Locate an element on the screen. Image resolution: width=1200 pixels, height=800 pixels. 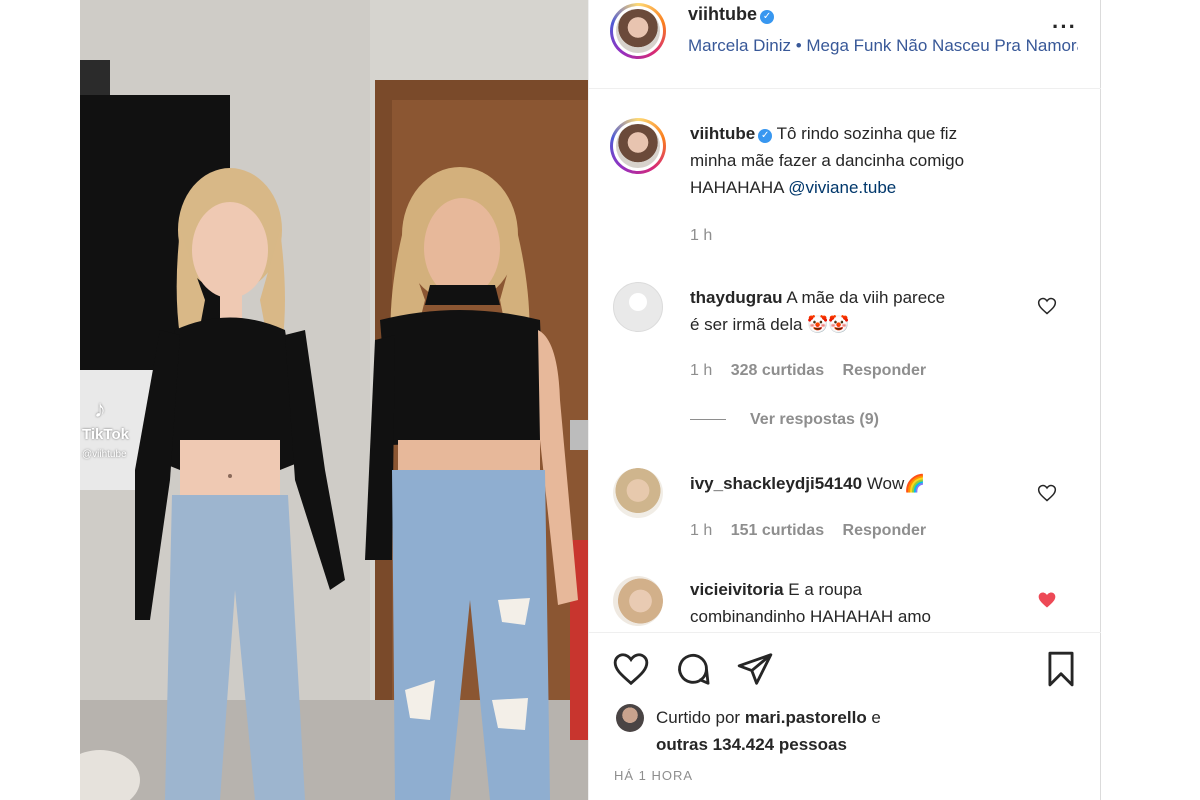
replies-line is located at coordinates (708, 420).